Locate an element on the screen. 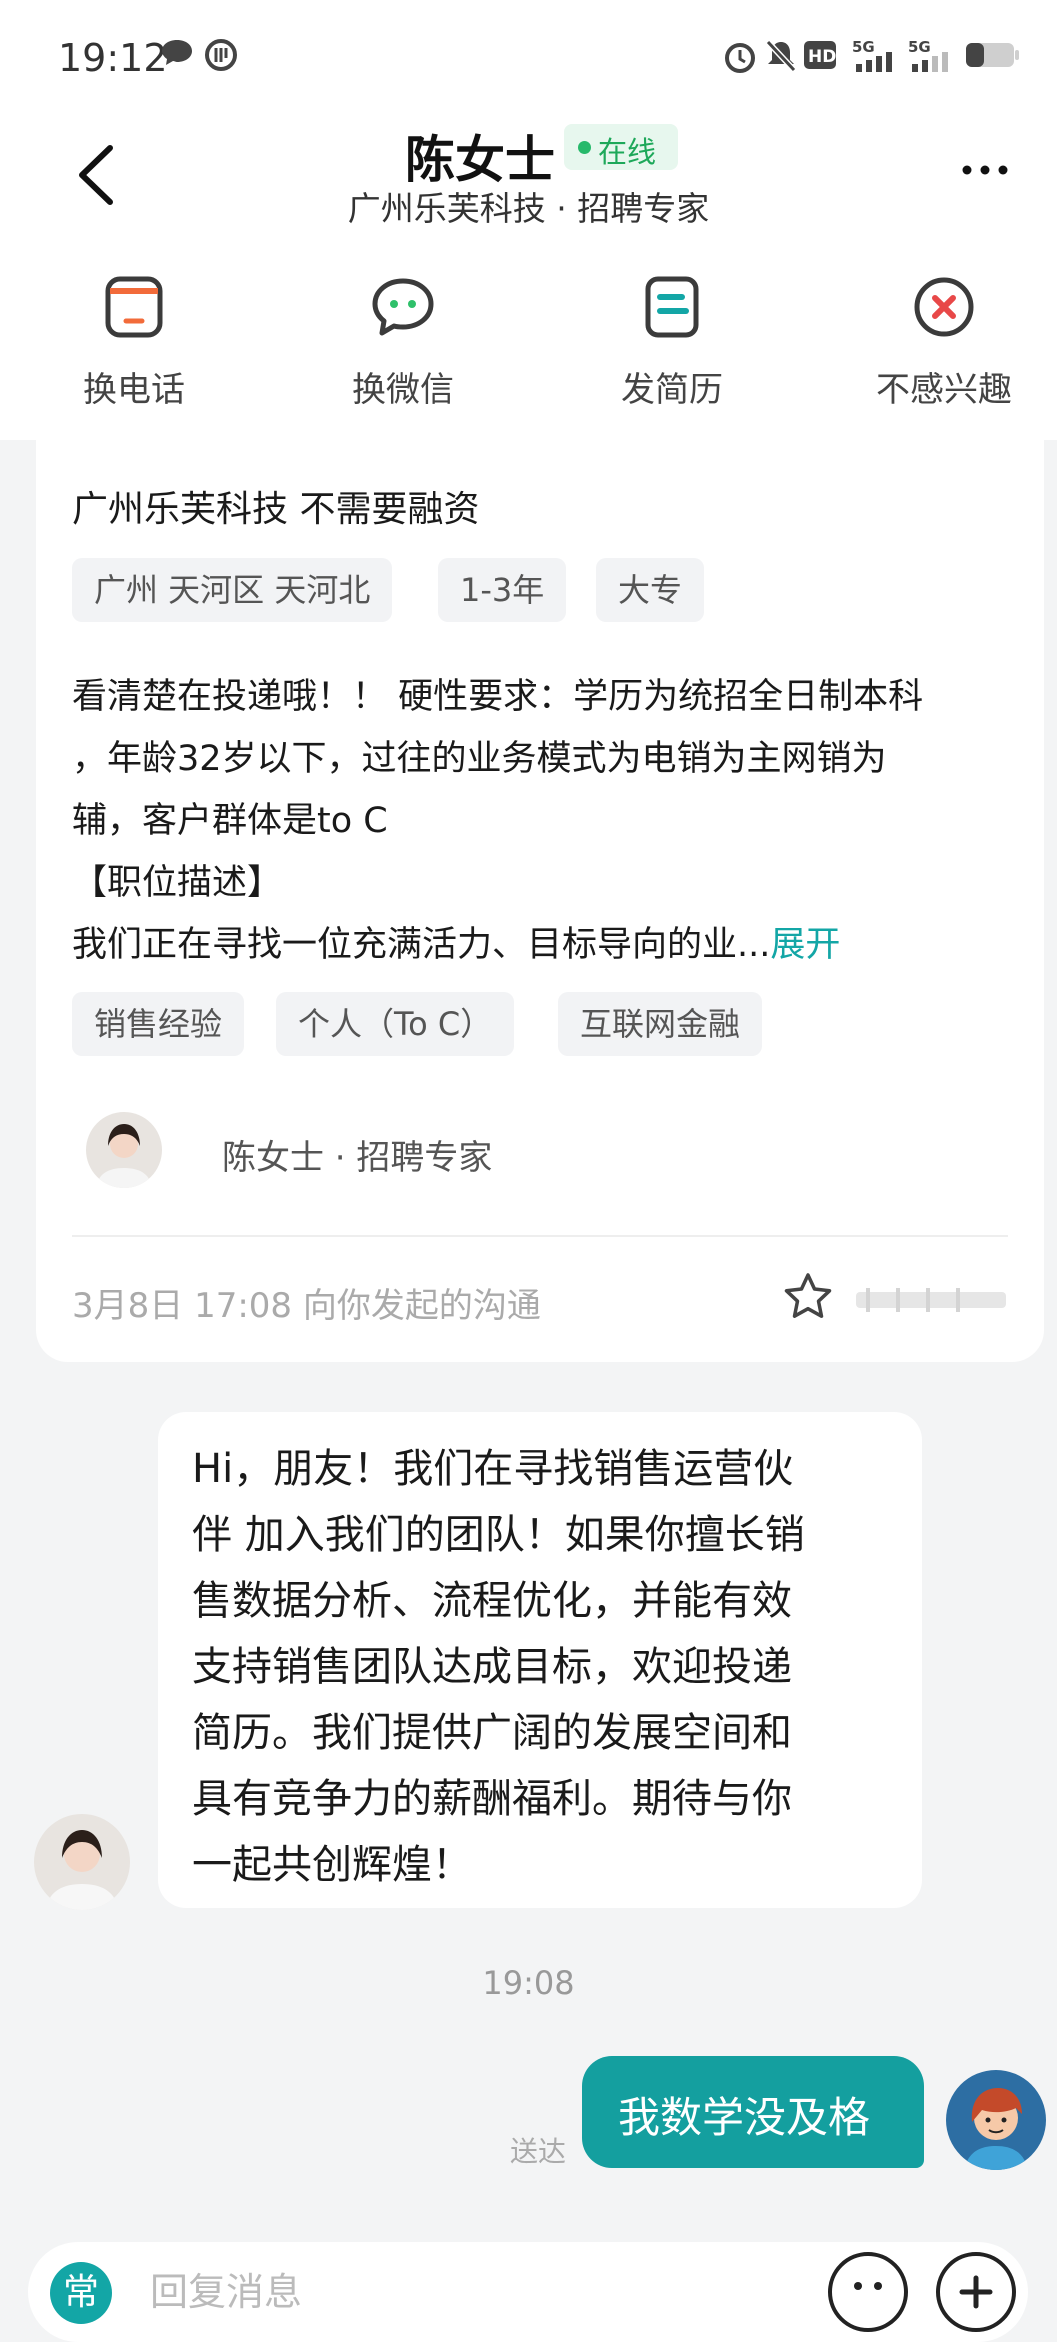 The height and width of the screenshot is (2342, 1057). more-options-button is located at coordinates (985, 170).